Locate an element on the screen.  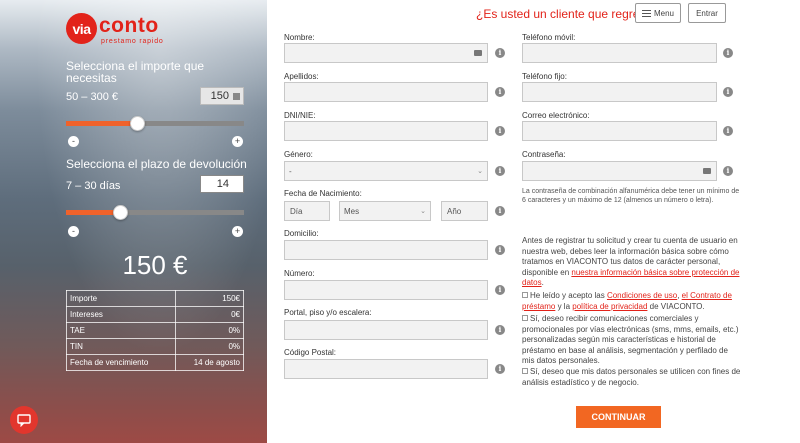
apellidos-input is located at coordinates (386, 92).